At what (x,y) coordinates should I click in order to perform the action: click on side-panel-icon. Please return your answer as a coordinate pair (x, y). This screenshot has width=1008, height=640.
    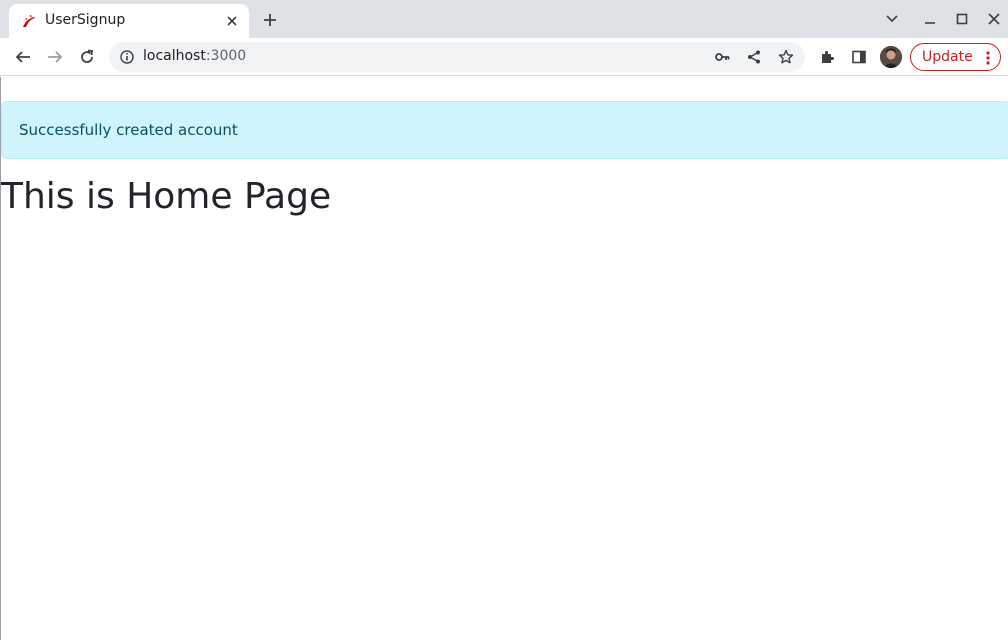
    Looking at the image, I should click on (859, 57).